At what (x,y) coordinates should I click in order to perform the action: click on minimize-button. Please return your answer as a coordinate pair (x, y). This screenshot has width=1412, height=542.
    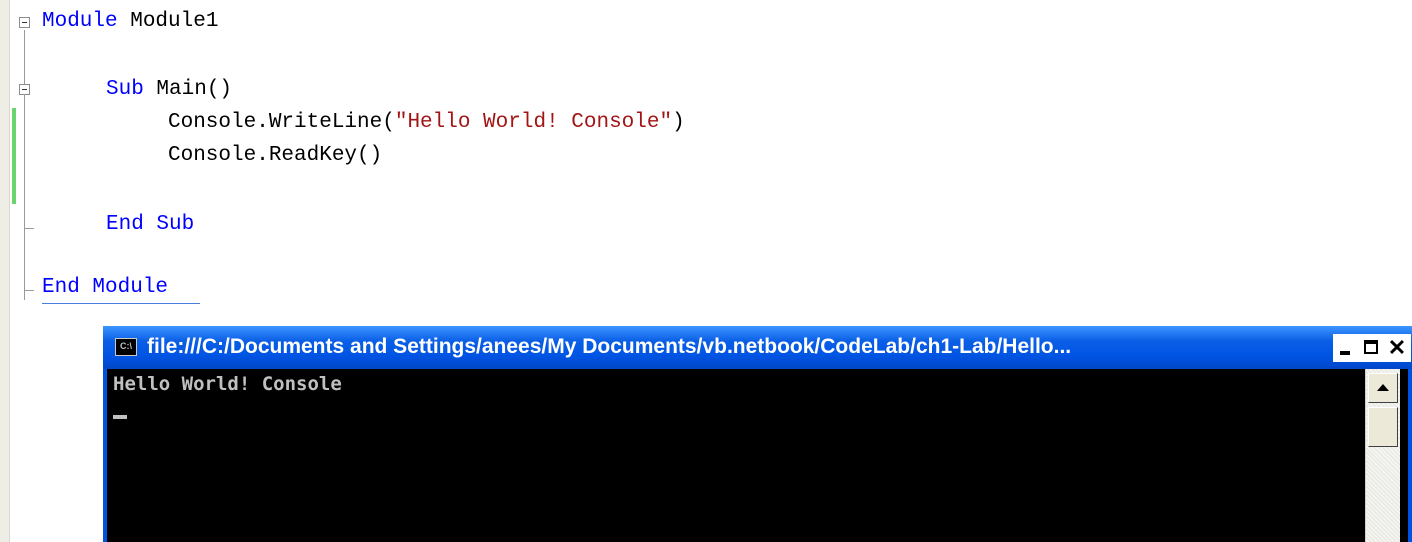
    Looking at the image, I should click on (1347, 348).